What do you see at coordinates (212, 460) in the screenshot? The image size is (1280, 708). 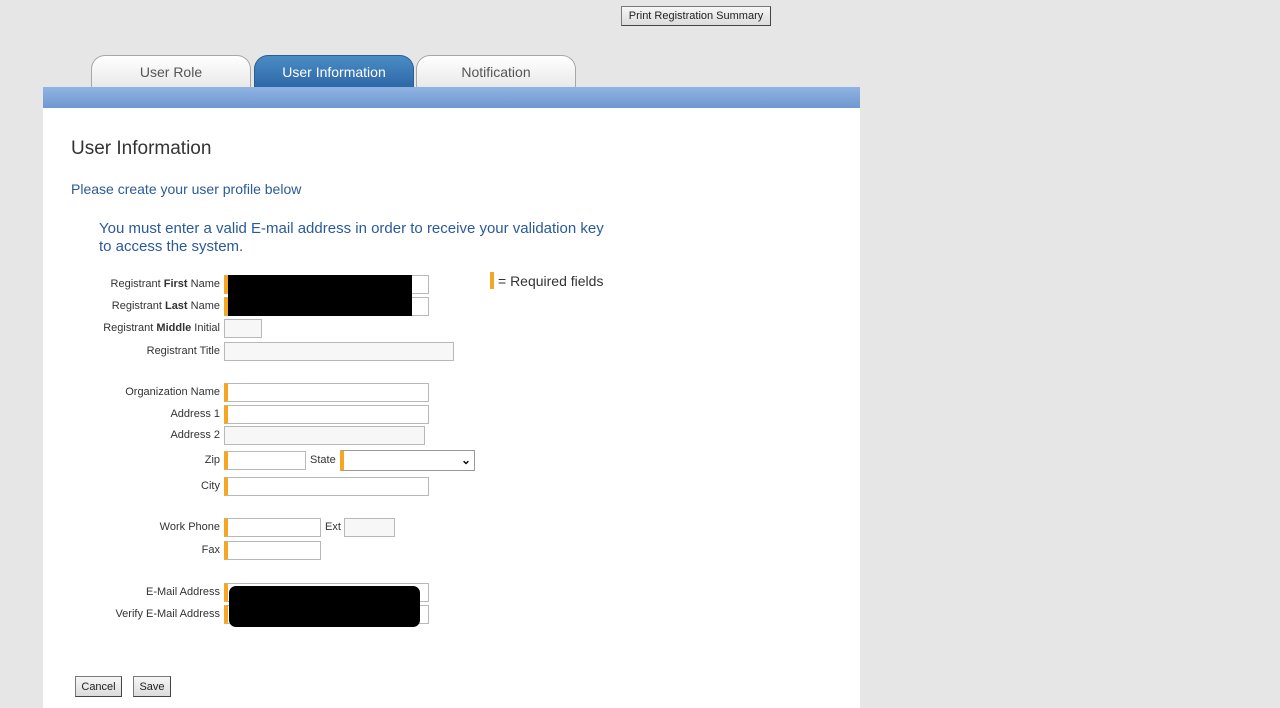 I see `zip-label: Zip` at bounding box center [212, 460].